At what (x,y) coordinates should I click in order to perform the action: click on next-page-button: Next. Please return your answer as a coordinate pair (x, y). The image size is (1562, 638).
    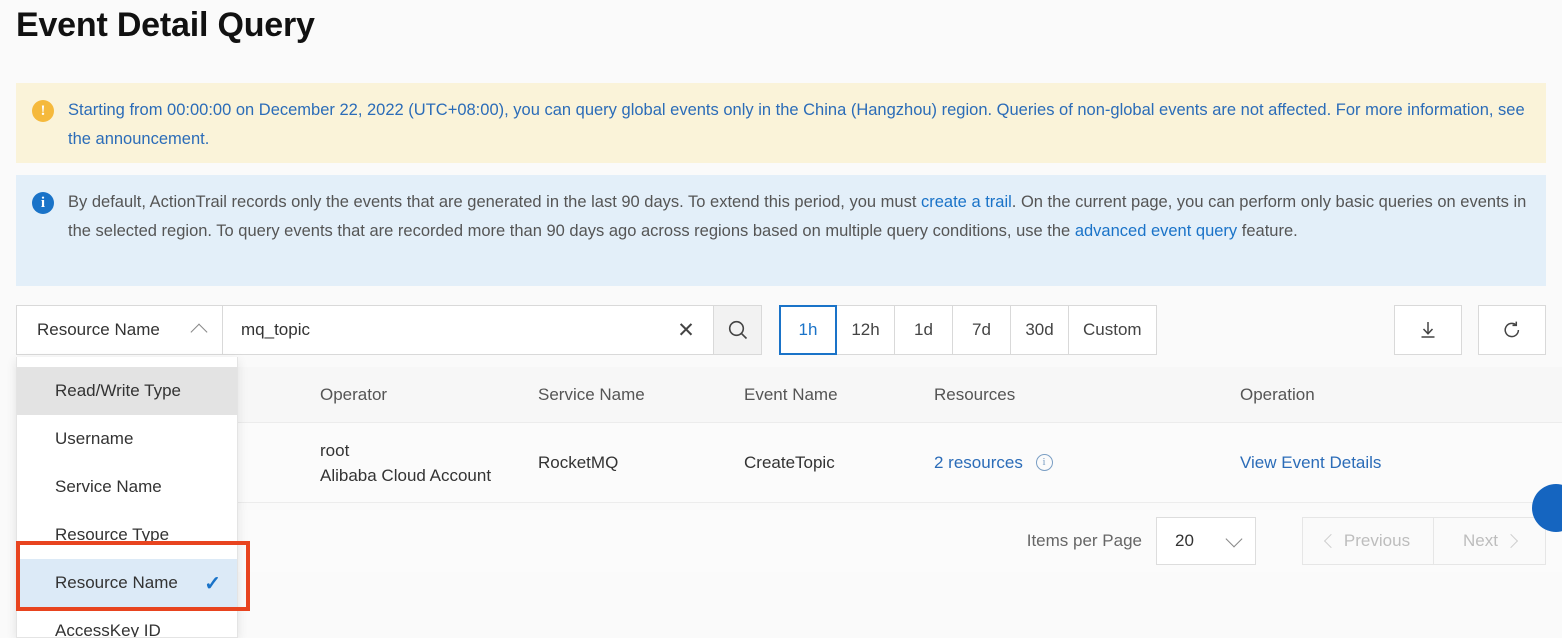
    Looking at the image, I should click on (1490, 541).